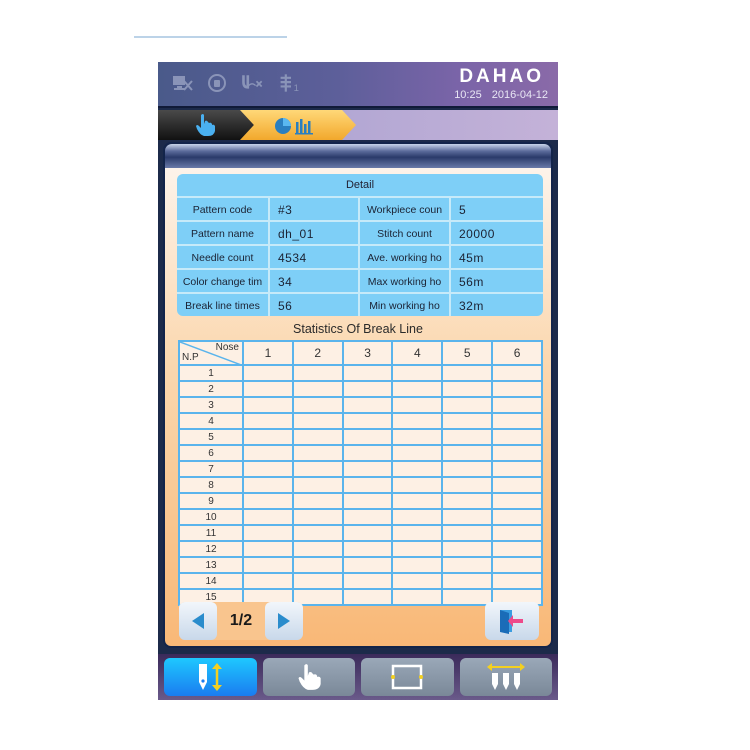 This screenshot has width=750, height=750. I want to click on table-row: 8, so click(360, 485).